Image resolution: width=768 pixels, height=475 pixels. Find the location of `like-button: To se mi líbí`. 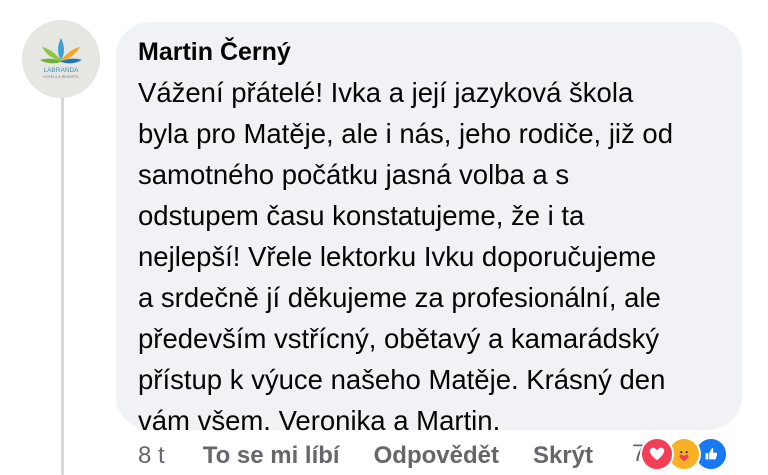

like-button: To se mi líbí is located at coordinates (271, 456).